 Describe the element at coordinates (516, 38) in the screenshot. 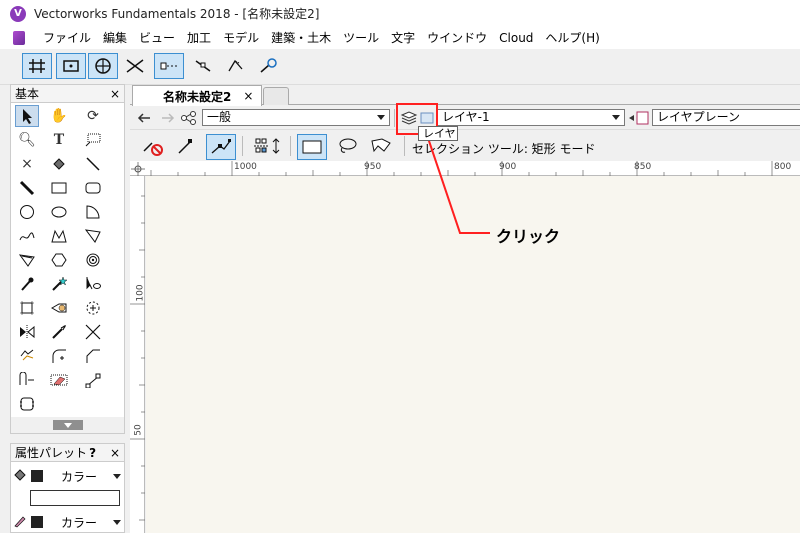

I see `menu-cloud: Cloud` at that location.